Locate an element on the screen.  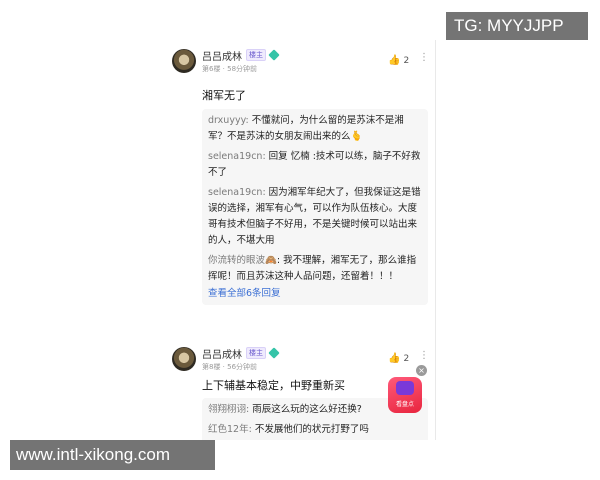
app-label: 看盘点 is located at coordinates (404, 404).